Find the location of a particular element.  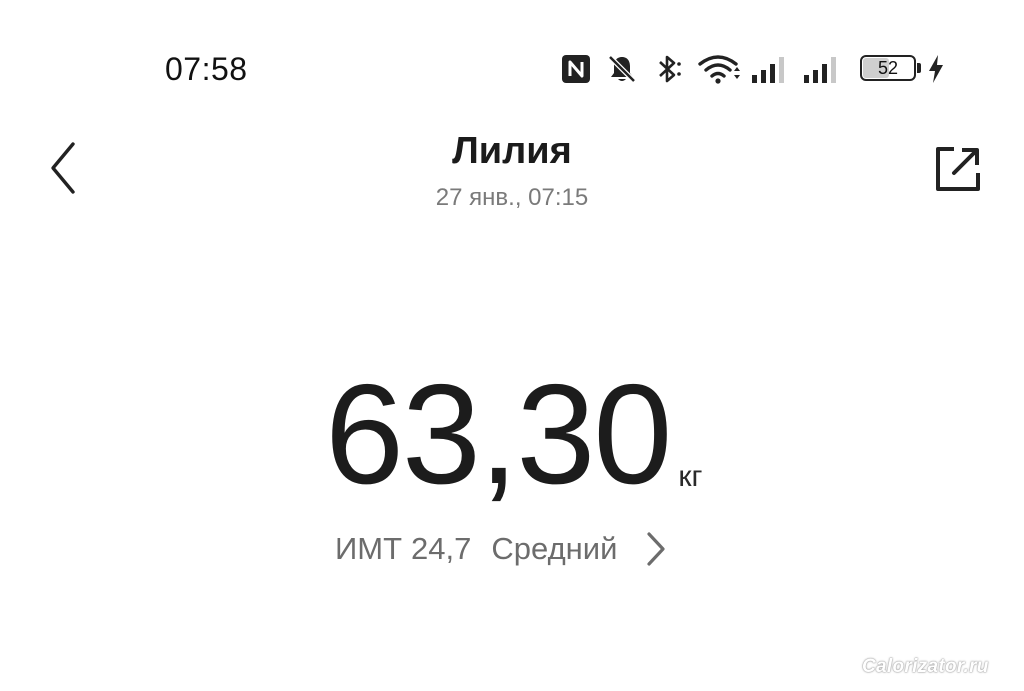

chevron-right-icon is located at coordinates (656, 549).